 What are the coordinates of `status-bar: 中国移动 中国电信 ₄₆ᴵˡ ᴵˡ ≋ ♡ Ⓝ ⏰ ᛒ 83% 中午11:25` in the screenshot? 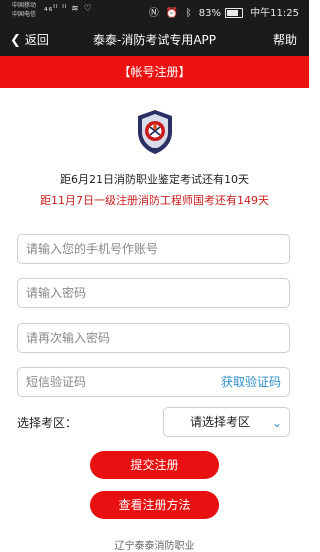 It's located at (154, 11).